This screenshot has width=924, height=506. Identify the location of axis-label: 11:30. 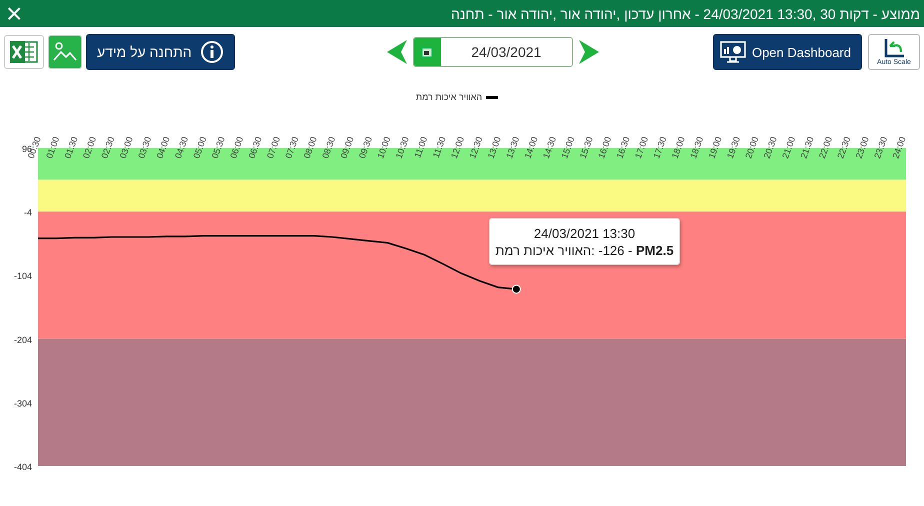
(439, 147).